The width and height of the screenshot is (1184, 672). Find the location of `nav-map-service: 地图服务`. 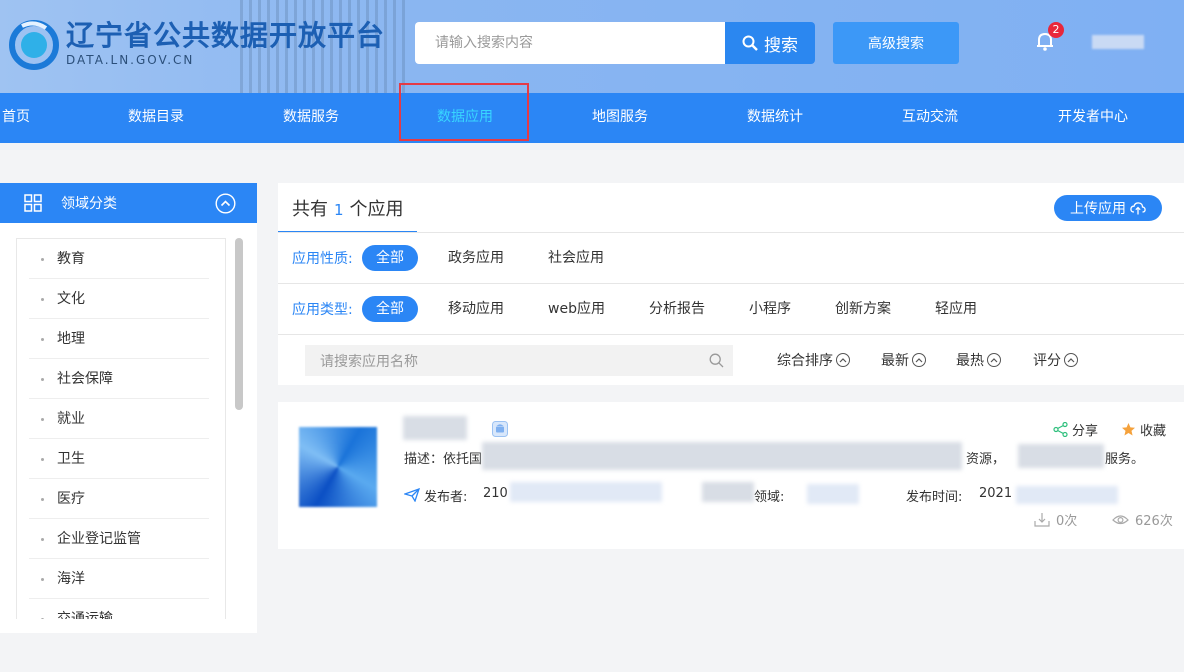

nav-map-service: 地图服务 is located at coordinates (620, 118).